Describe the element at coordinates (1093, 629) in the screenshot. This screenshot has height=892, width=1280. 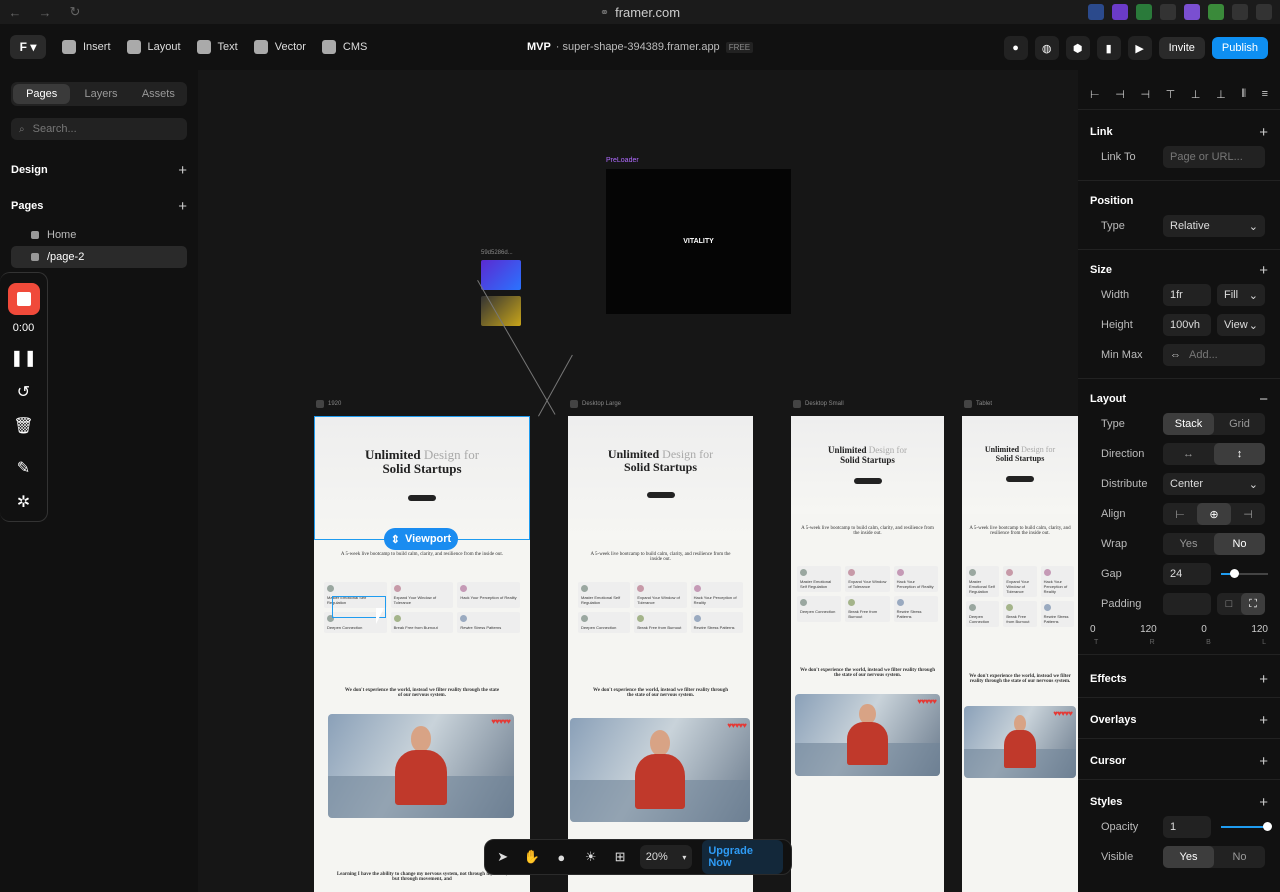
I see `padding-top-value: 0` at that location.